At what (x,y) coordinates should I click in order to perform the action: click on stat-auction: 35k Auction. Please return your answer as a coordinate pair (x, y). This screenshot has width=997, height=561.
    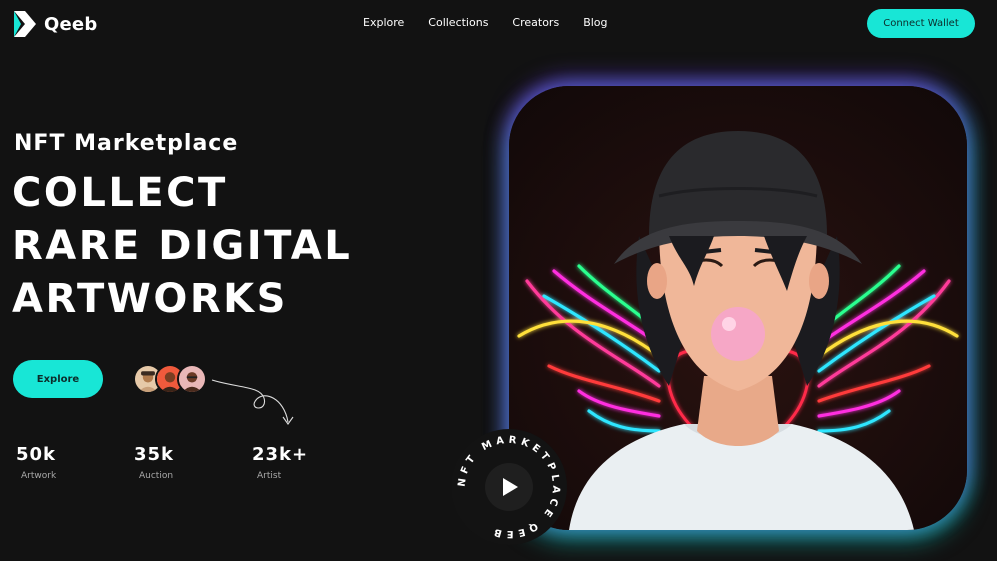
    Looking at the image, I should click on (193, 462).